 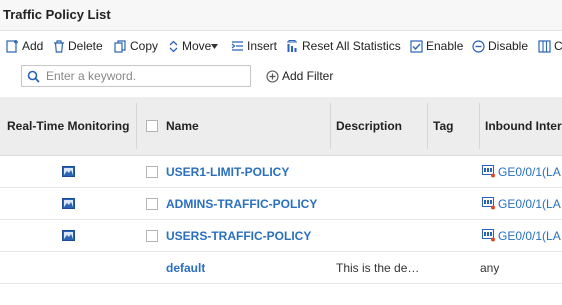 I want to click on table-row: default This is the de… any, so click(x=281, y=268).